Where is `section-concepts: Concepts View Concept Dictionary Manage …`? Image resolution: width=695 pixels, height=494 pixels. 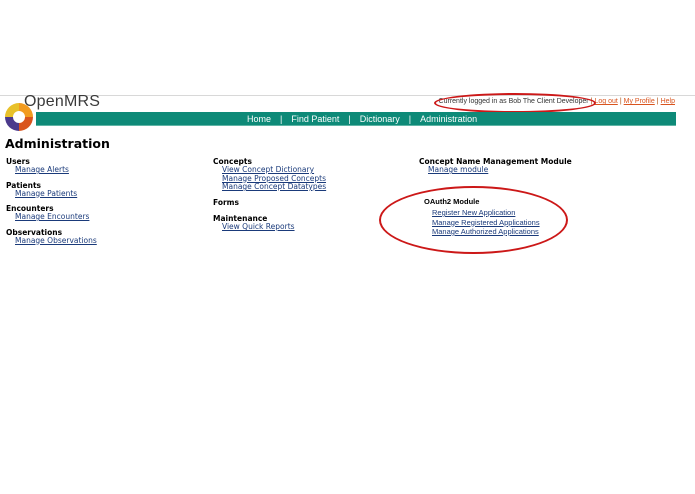 section-concepts: Concepts View Concept Dictionary Manage … is located at coordinates (269, 174).